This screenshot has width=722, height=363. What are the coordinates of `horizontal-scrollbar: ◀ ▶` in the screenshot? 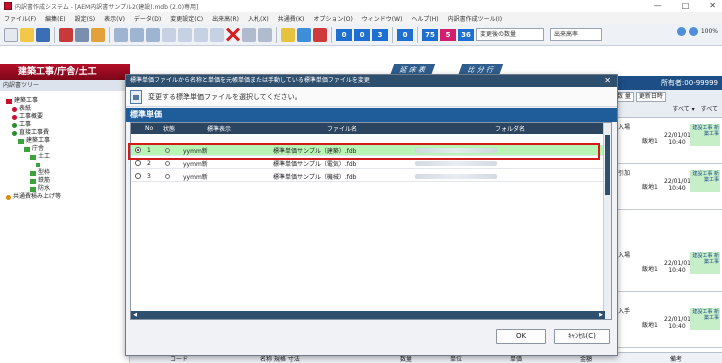 It's located at (368, 315).